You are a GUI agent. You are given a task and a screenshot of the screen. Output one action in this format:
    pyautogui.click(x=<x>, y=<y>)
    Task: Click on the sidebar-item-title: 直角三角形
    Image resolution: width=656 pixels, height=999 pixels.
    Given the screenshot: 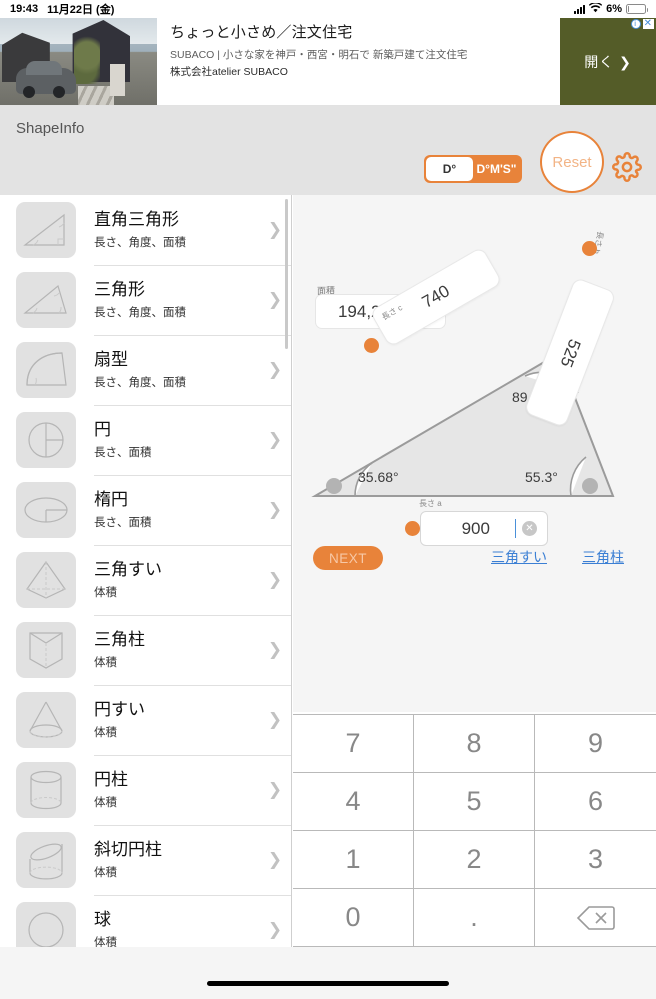 What is the action you would take?
    pyautogui.click(x=136, y=220)
    